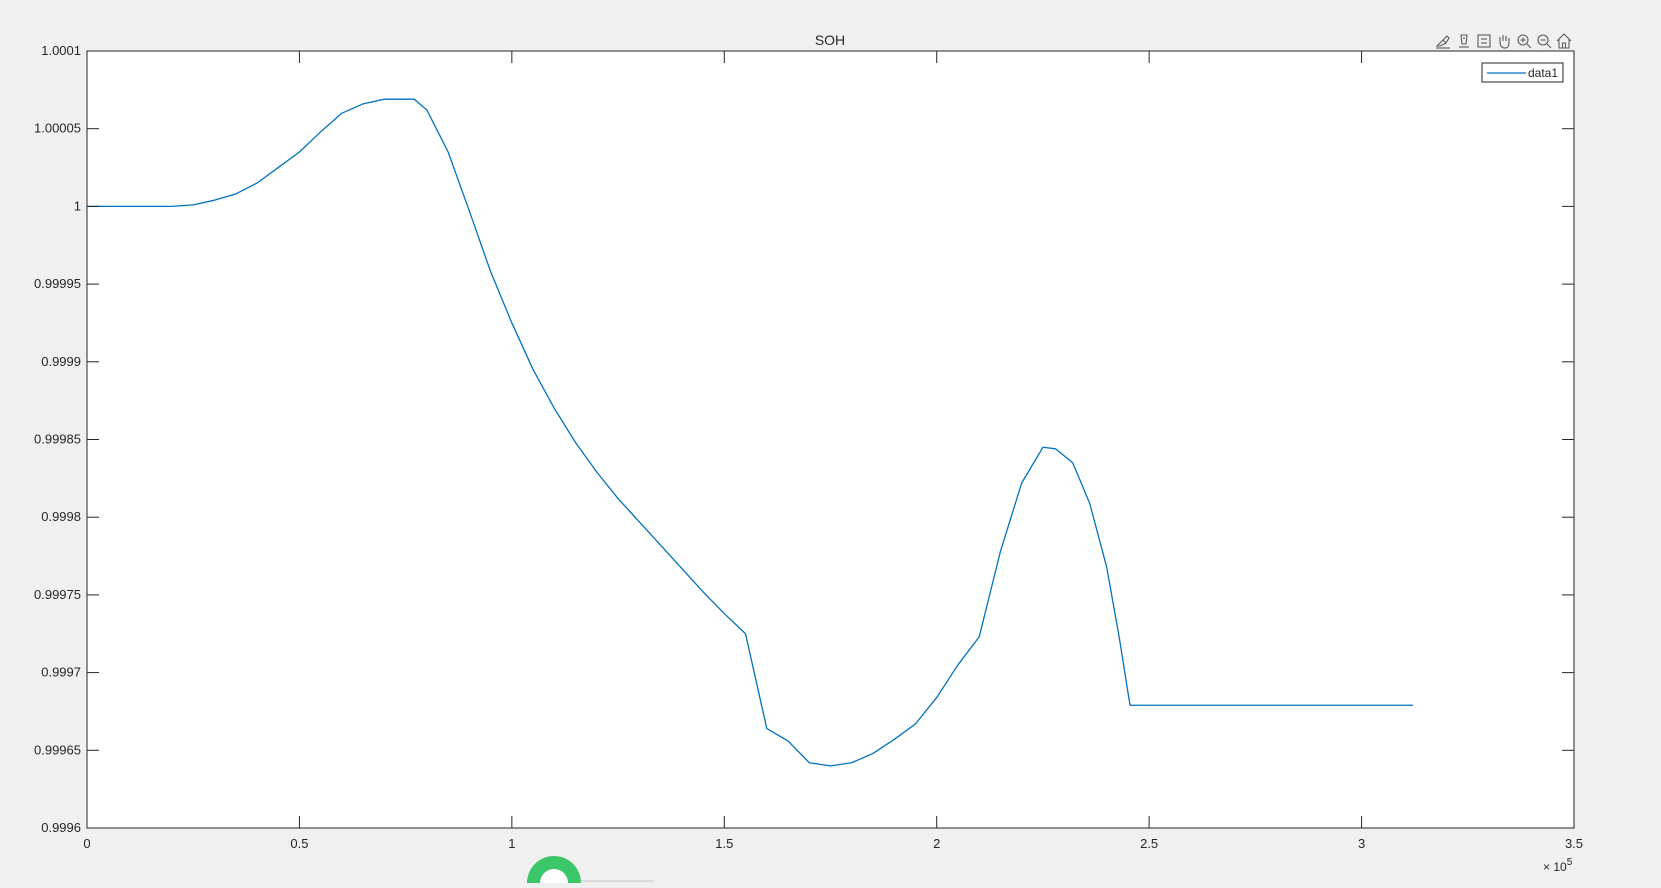 Image resolution: width=1661 pixels, height=888 pixels. I want to click on y-tick-label: 0.99975, so click(57, 594).